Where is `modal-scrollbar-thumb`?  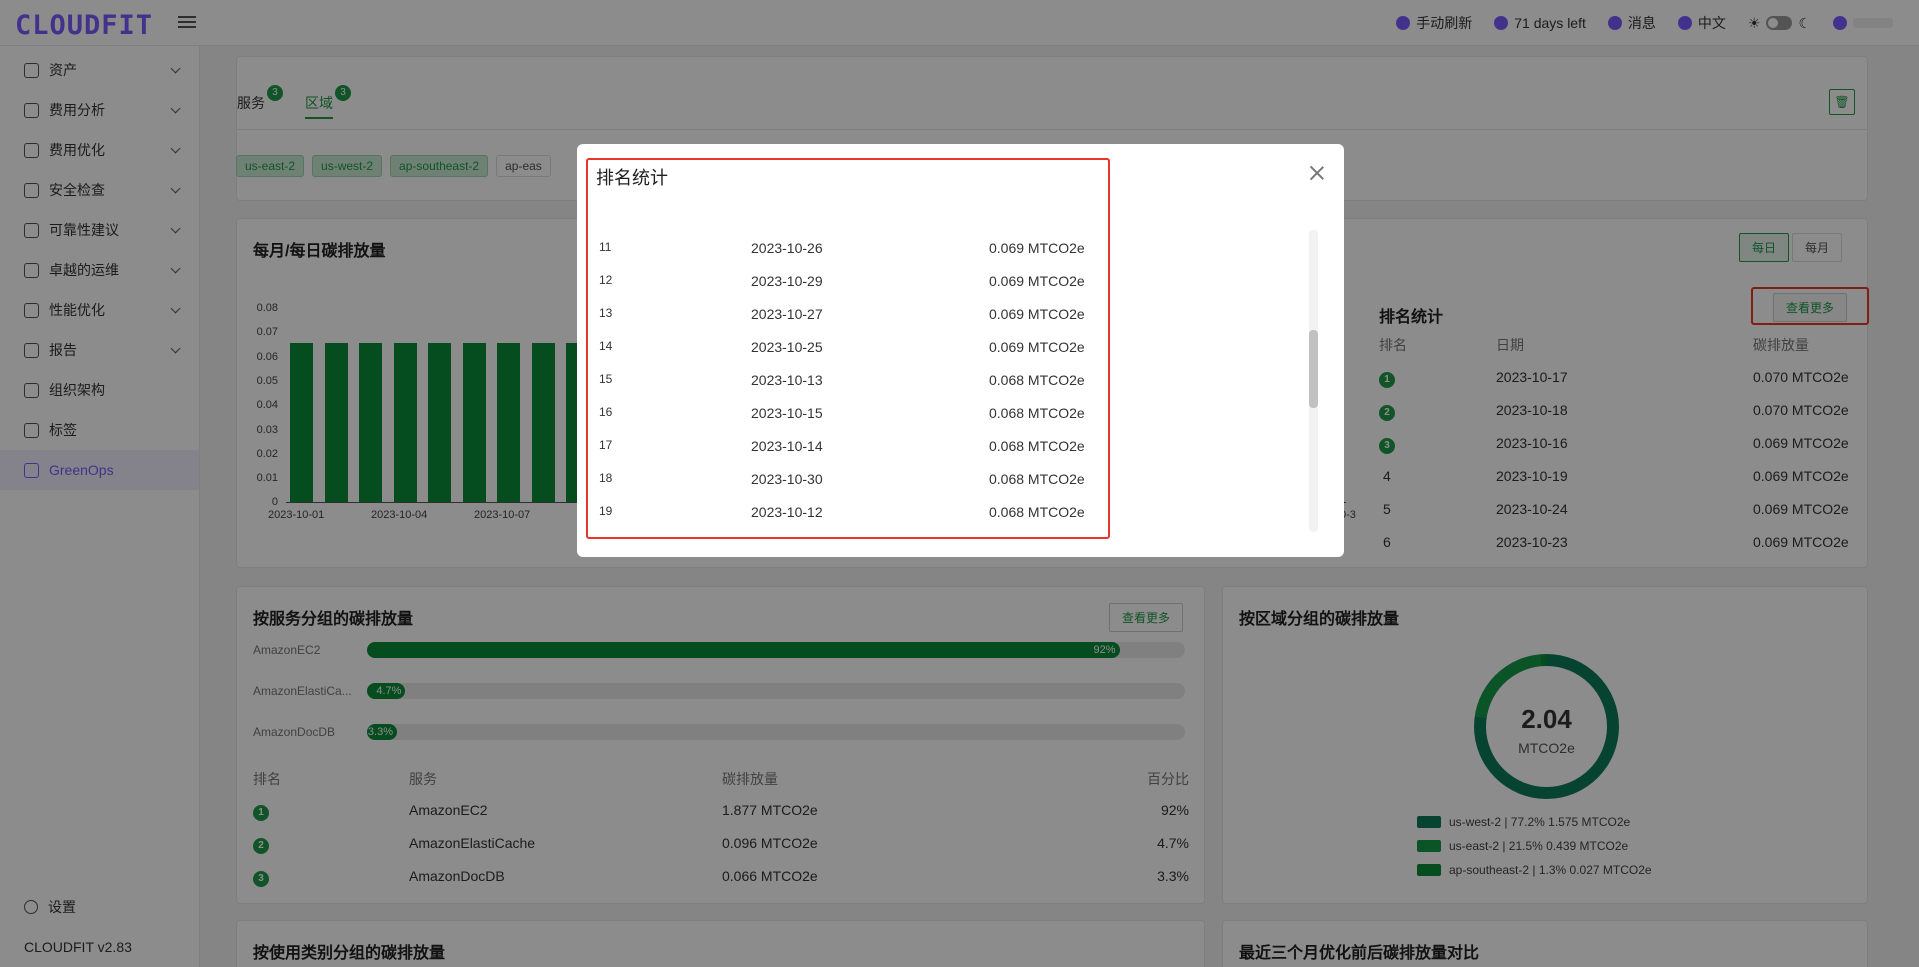
modal-scrollbar-thumb is located at coordinates (1313, 369).